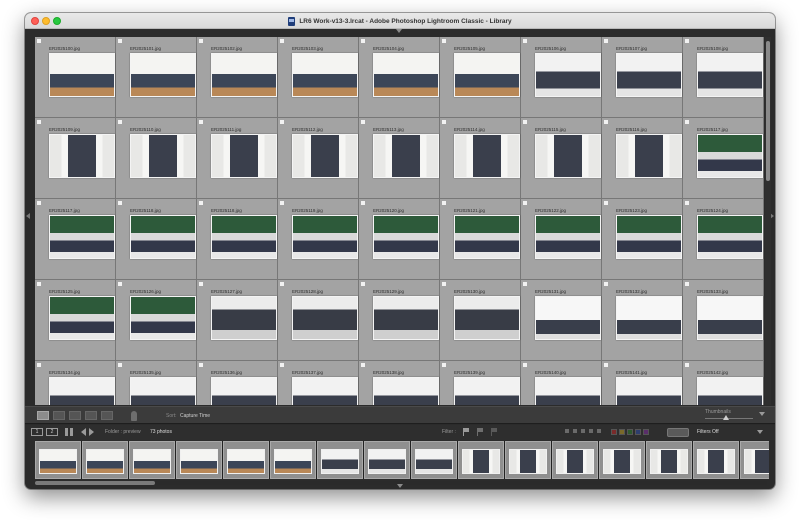  What do you see at coordinates (75, 415) in the screenshot?
I see `compare-view-icon` at bounding box center [75, 415].